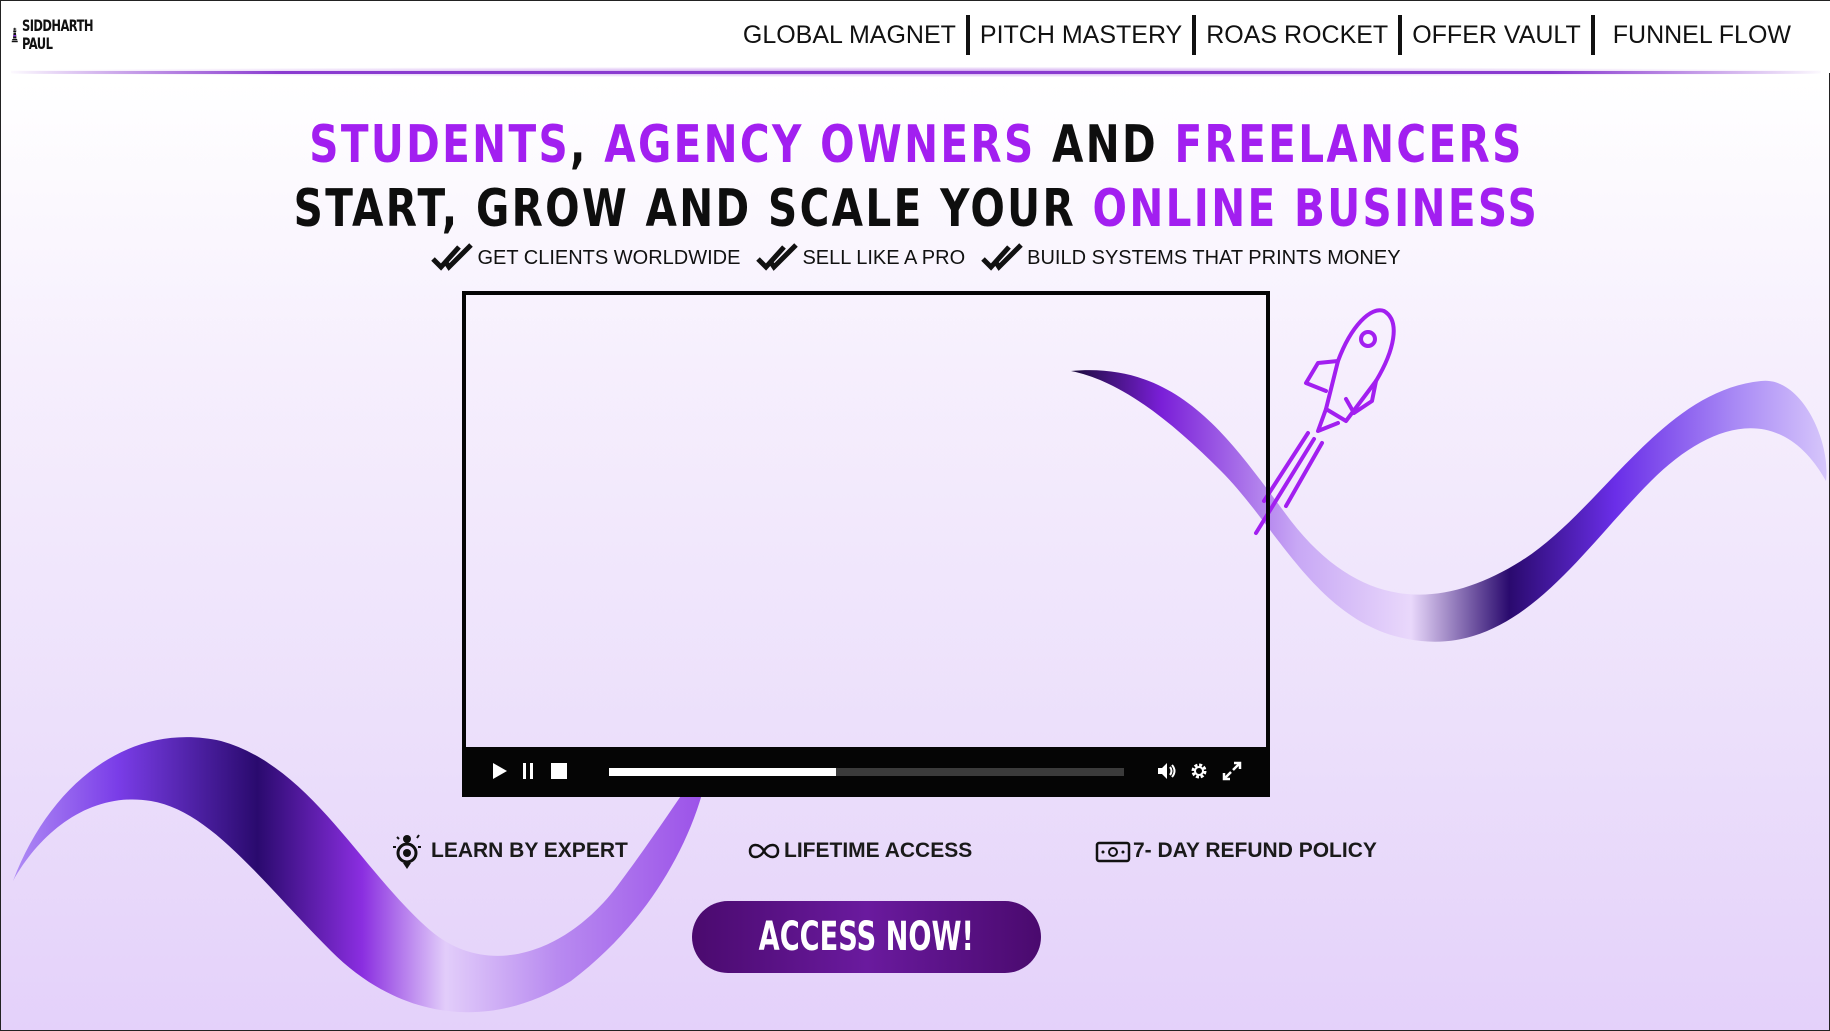 The height and width of the screenshot is (1031, 1830). What do you see at coordinates (1698, 35) in the screenshot?
I see `nav-funnel-flow: FUNNEL FLOW` at bounding box center [1698, 35].